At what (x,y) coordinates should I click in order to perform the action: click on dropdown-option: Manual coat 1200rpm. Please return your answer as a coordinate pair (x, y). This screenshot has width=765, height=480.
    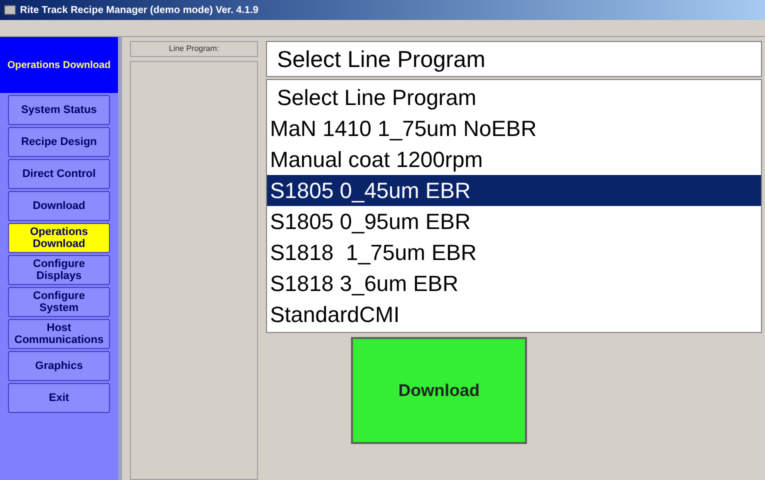
    Looking at the image, I should click on (514, 159).